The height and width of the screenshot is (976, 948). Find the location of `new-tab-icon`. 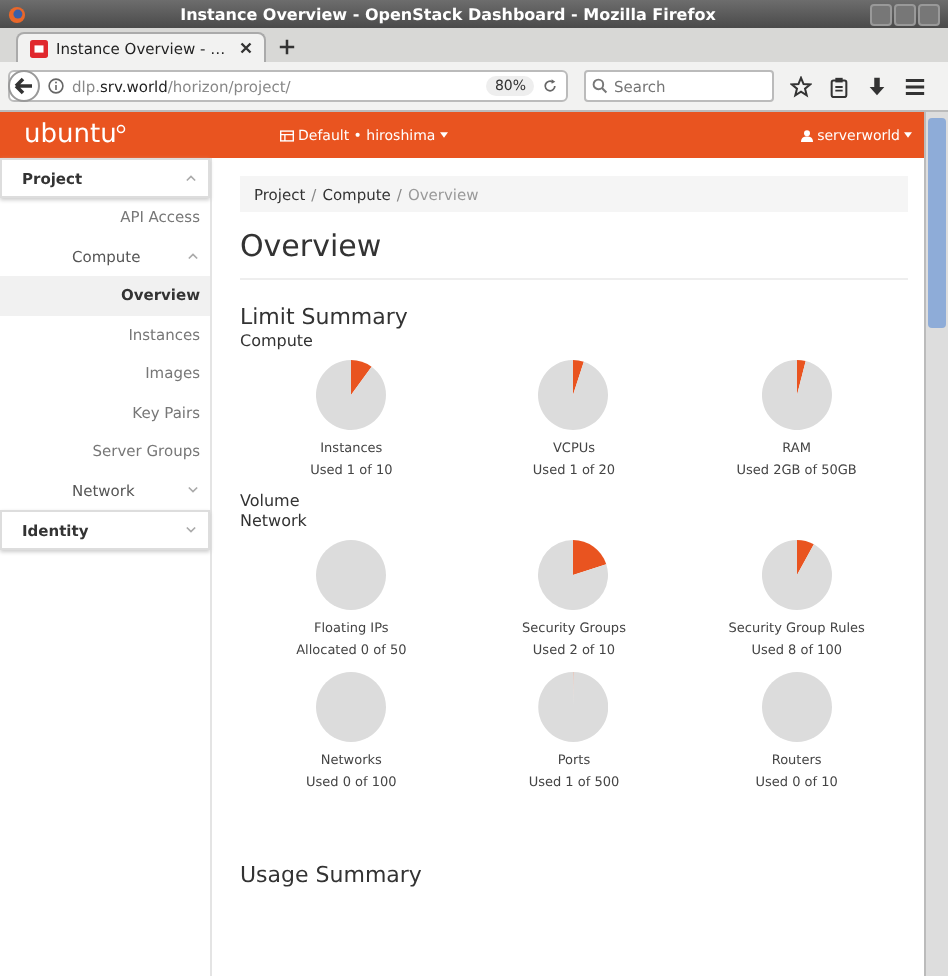

new-tab-icon is located at coordinates (287, 47).